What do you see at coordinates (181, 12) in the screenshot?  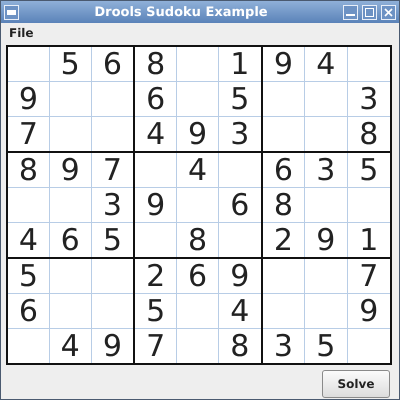 I see `window-title: Drools Sudoku Example` at bounding box center [181, 12].